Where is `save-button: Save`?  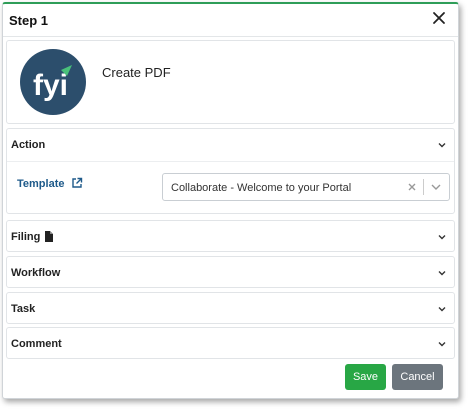
save-button: Save is located at coordinates (365, 377).